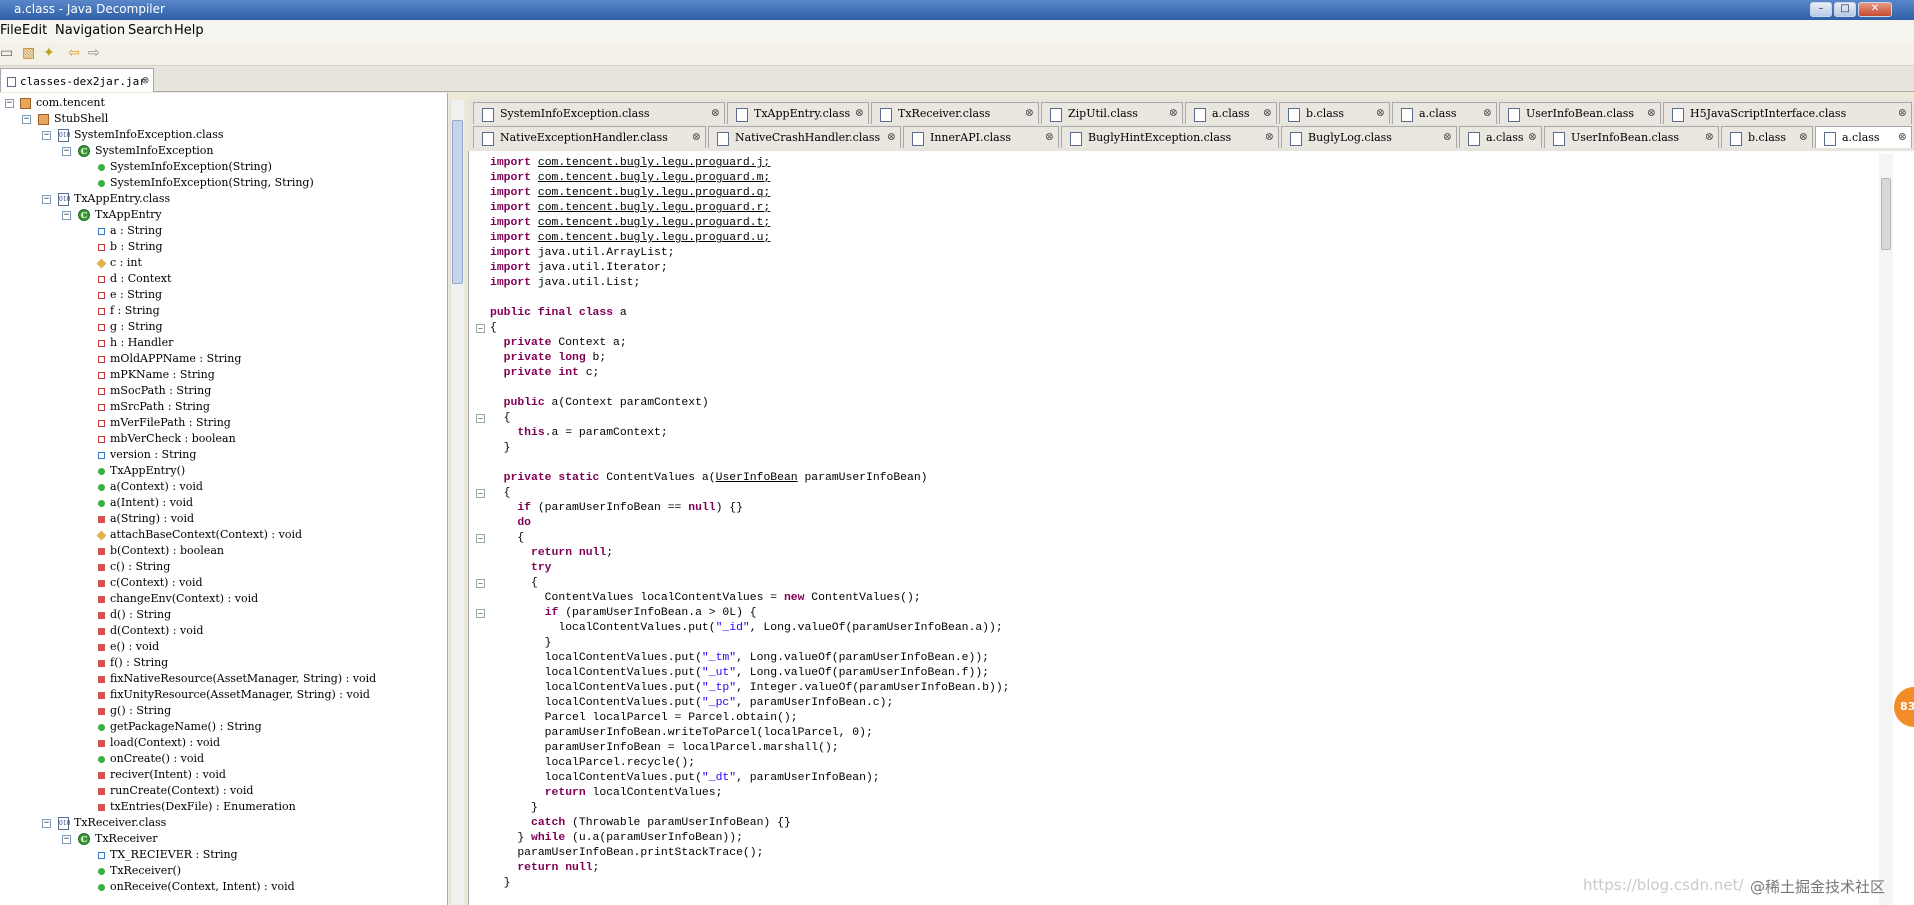 The height and width of the screenshot is (905, 1914). What do you see at coordinates (62, 103) in the screenshot?
I see `tree-node: com.tencent` at bounding box center [62, 103].